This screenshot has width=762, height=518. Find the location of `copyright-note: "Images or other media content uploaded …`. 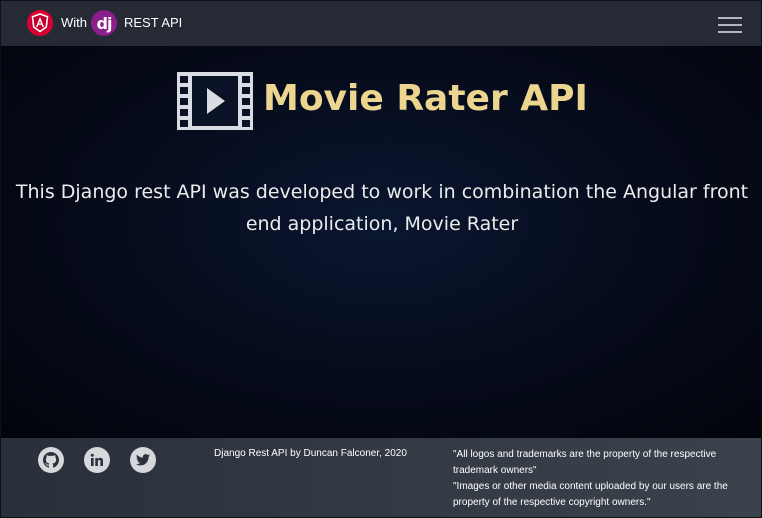

copyright-note: "Images or other media content uploaded … is located at coordinates (590, 494).